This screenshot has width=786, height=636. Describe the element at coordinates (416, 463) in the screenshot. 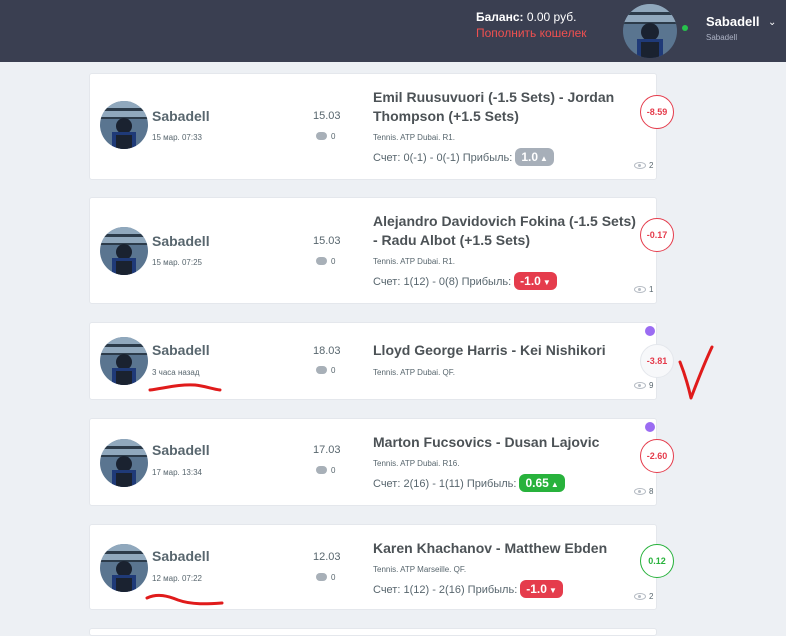

I see `event-info: Tennis. ATP Dubai. R16.` at that location.